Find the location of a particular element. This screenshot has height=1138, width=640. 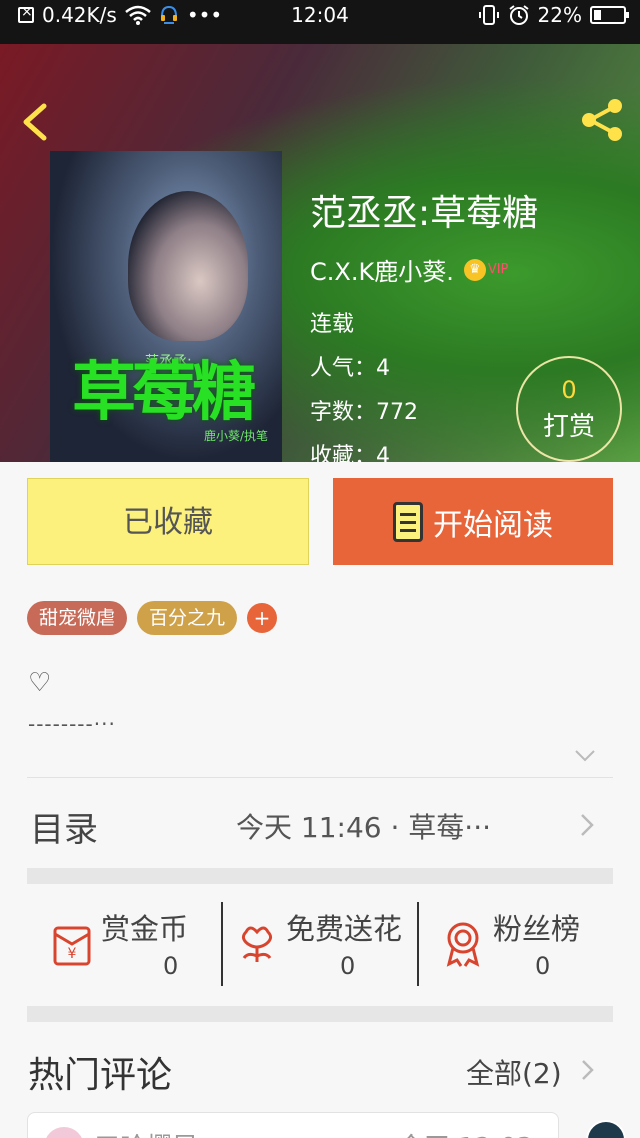

flower-icon is located at coordinates (257, 944).